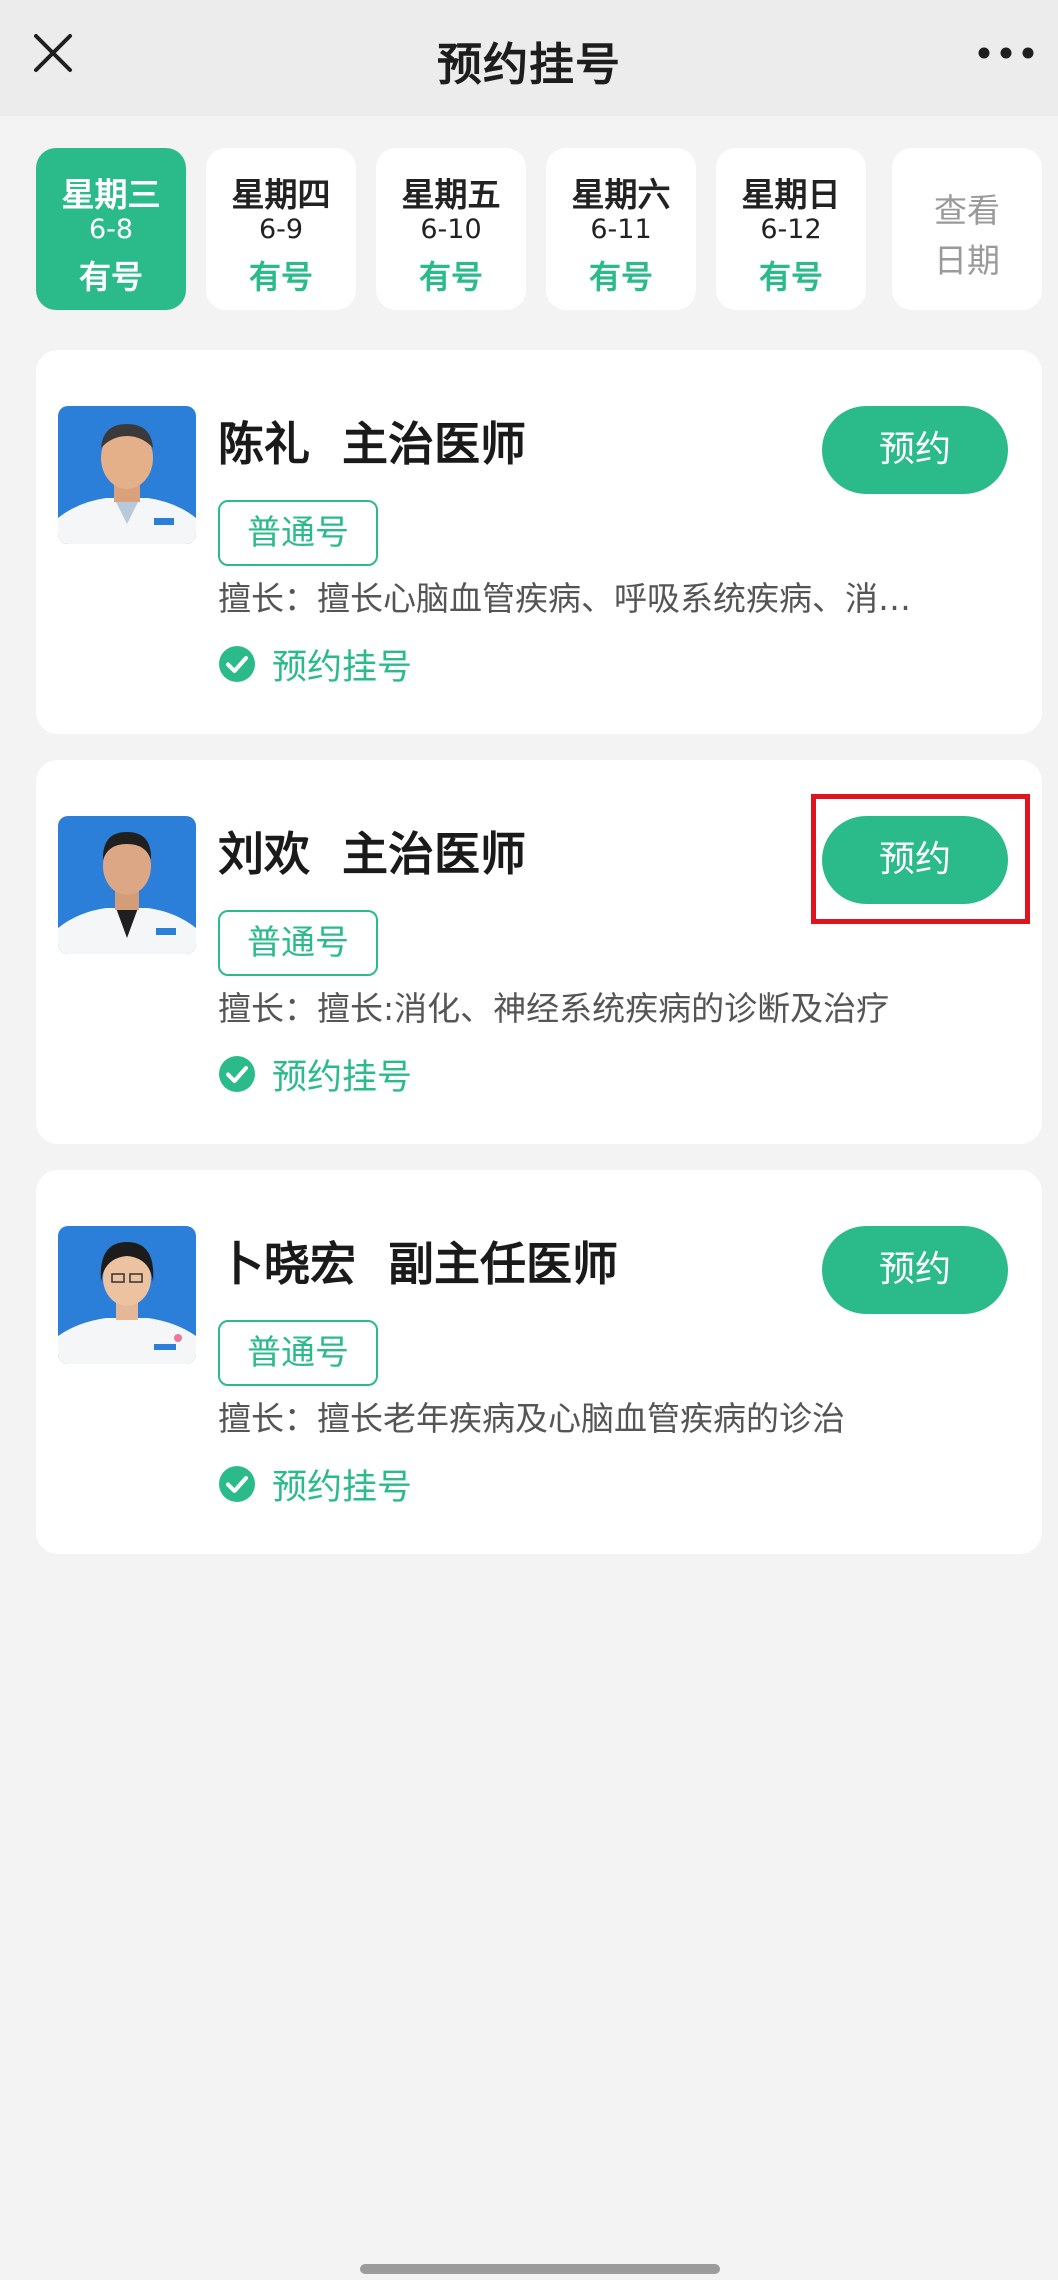  I want to click on date-tab-date: 6-12, so click(791, 229).